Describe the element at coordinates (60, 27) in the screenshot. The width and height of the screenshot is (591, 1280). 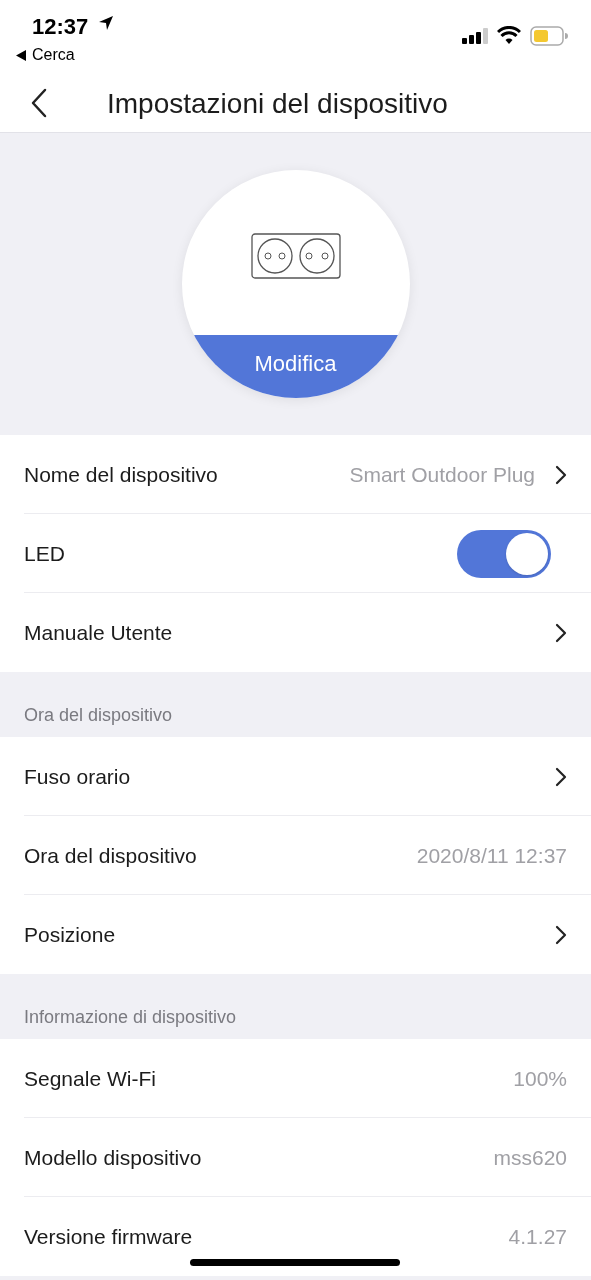
I see `status-time: 12:37` at that location.